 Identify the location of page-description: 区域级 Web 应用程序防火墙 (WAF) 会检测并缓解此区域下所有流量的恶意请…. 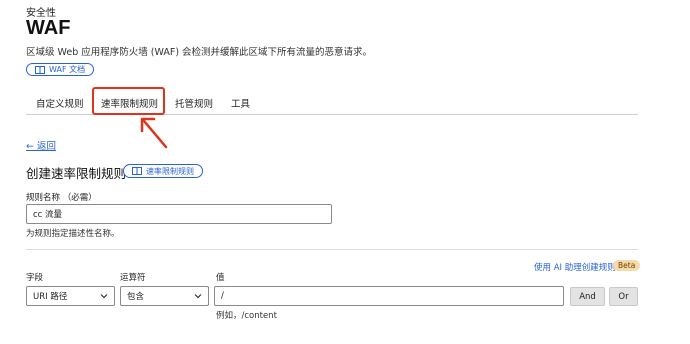
(199, 52).